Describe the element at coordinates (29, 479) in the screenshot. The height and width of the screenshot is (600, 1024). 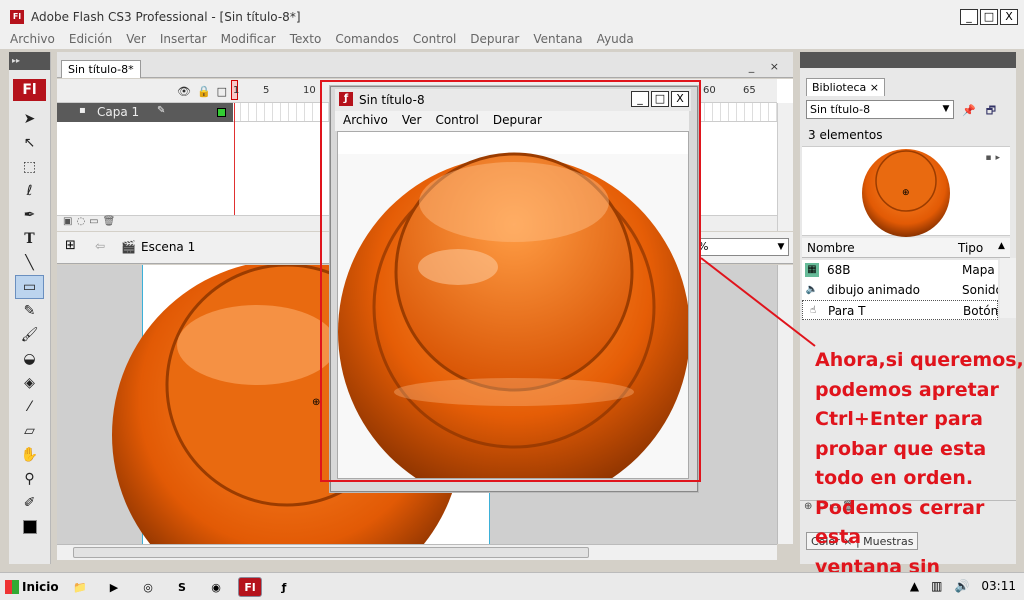
I see `zoom-tool-icon: ⚲` at that location.